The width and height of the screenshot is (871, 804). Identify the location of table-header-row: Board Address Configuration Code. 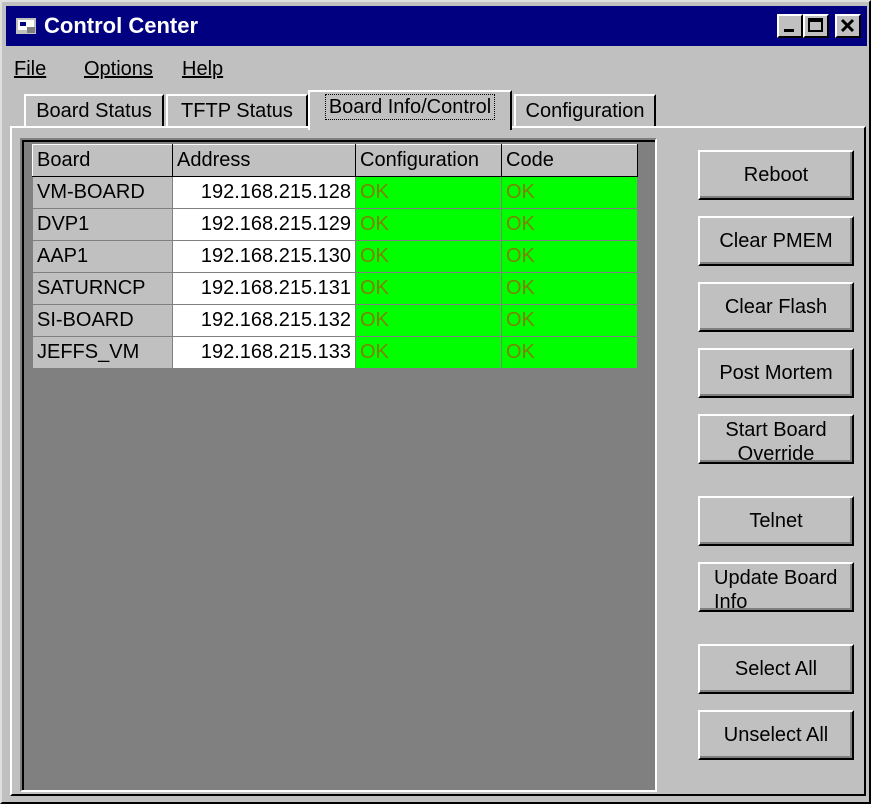
(335, 160).